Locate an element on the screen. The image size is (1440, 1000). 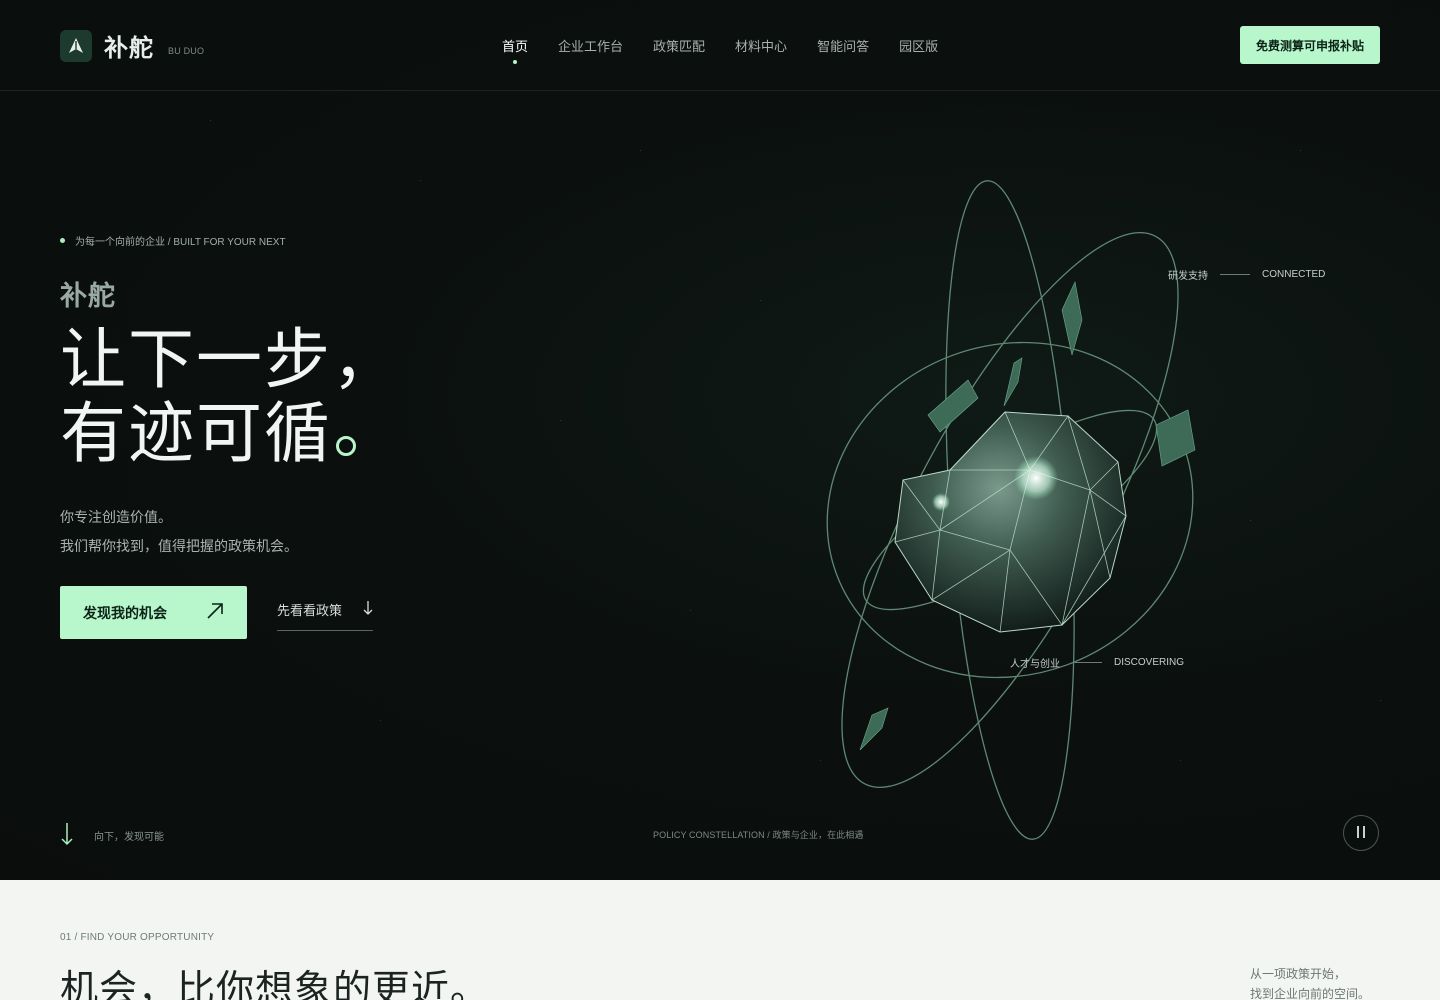
nav-label: 材料中心 is located at coordinates (761, 46).